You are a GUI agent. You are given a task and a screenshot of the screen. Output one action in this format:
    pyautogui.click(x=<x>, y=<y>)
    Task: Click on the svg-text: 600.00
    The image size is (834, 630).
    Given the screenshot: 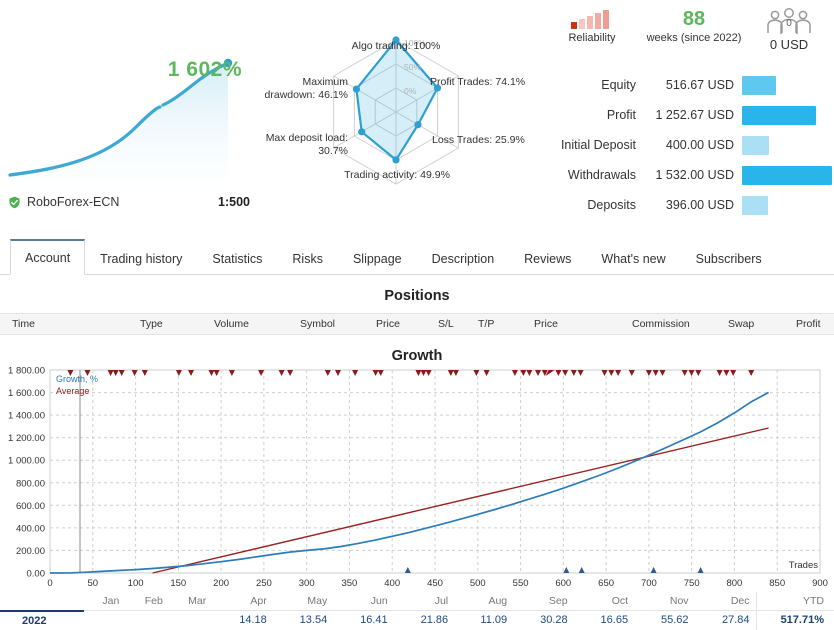 What is the action you would take?
    pyautogui.click(x=30, y=506)
    